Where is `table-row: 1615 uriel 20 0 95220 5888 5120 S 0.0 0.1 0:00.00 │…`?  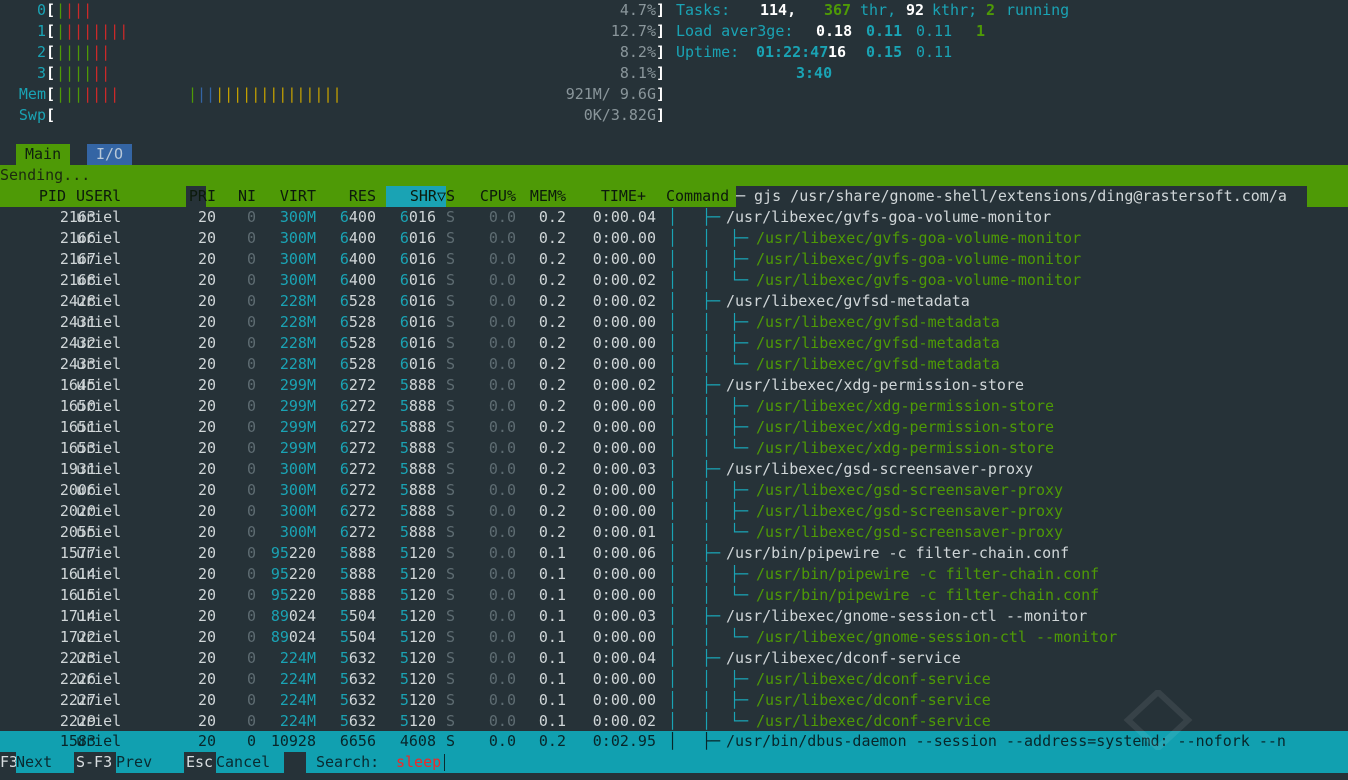 table-row: 1615 uriel 20 0 95220 5888 5120 S 0.0 0.1 0:00.00 │… is located at coordinates (674, 595).